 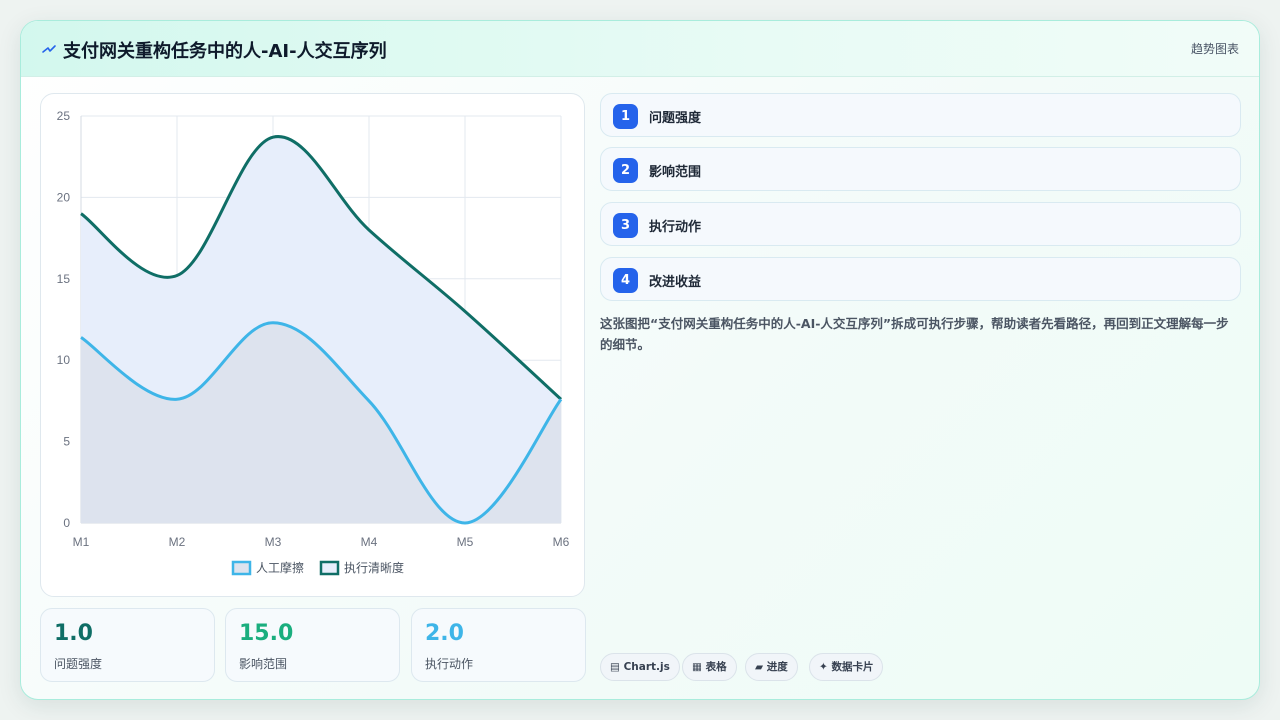 What do you see at coordinates (561, 542) in the screenshot?
I see `x-tick-label: M6` at bounding box center [561, 542].